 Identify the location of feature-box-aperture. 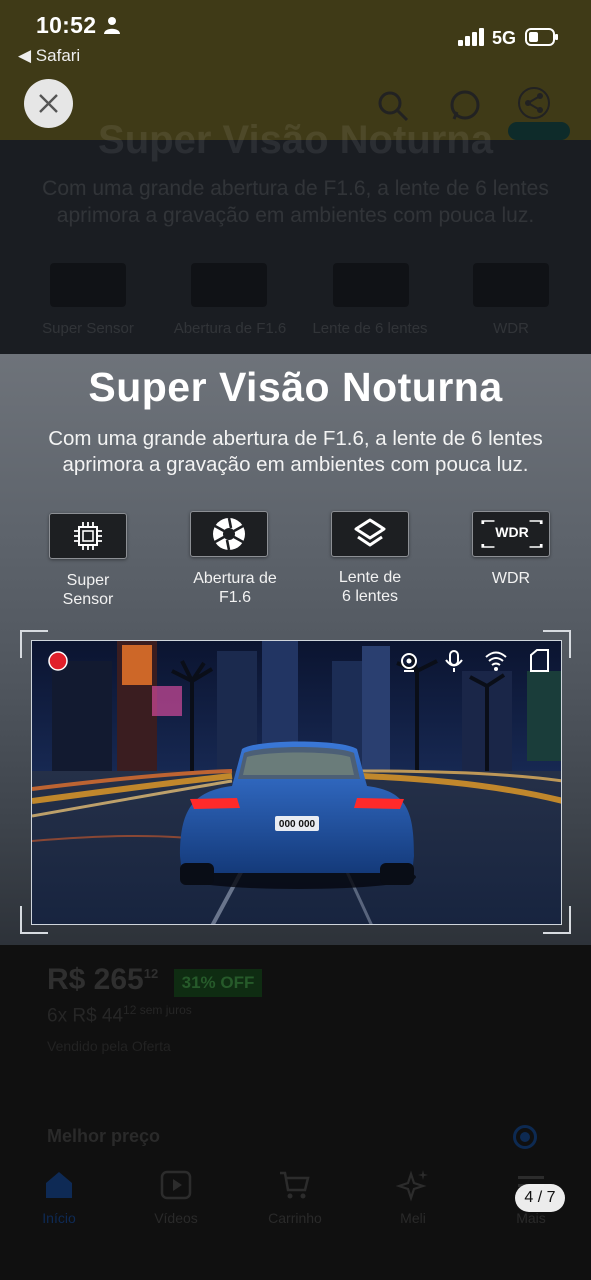
(229, 534).